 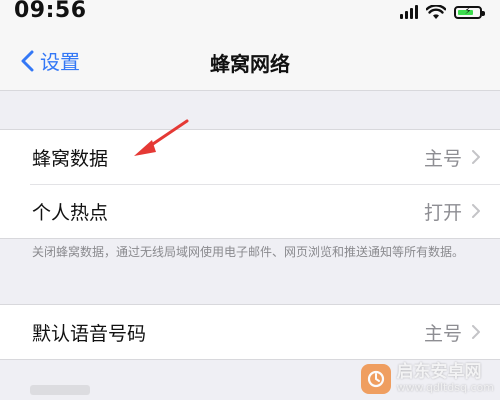 What do you see at coordinates (70, 212) in the screenshot?
I see `row-label: 个人热点` at bounding box center [70, 212].